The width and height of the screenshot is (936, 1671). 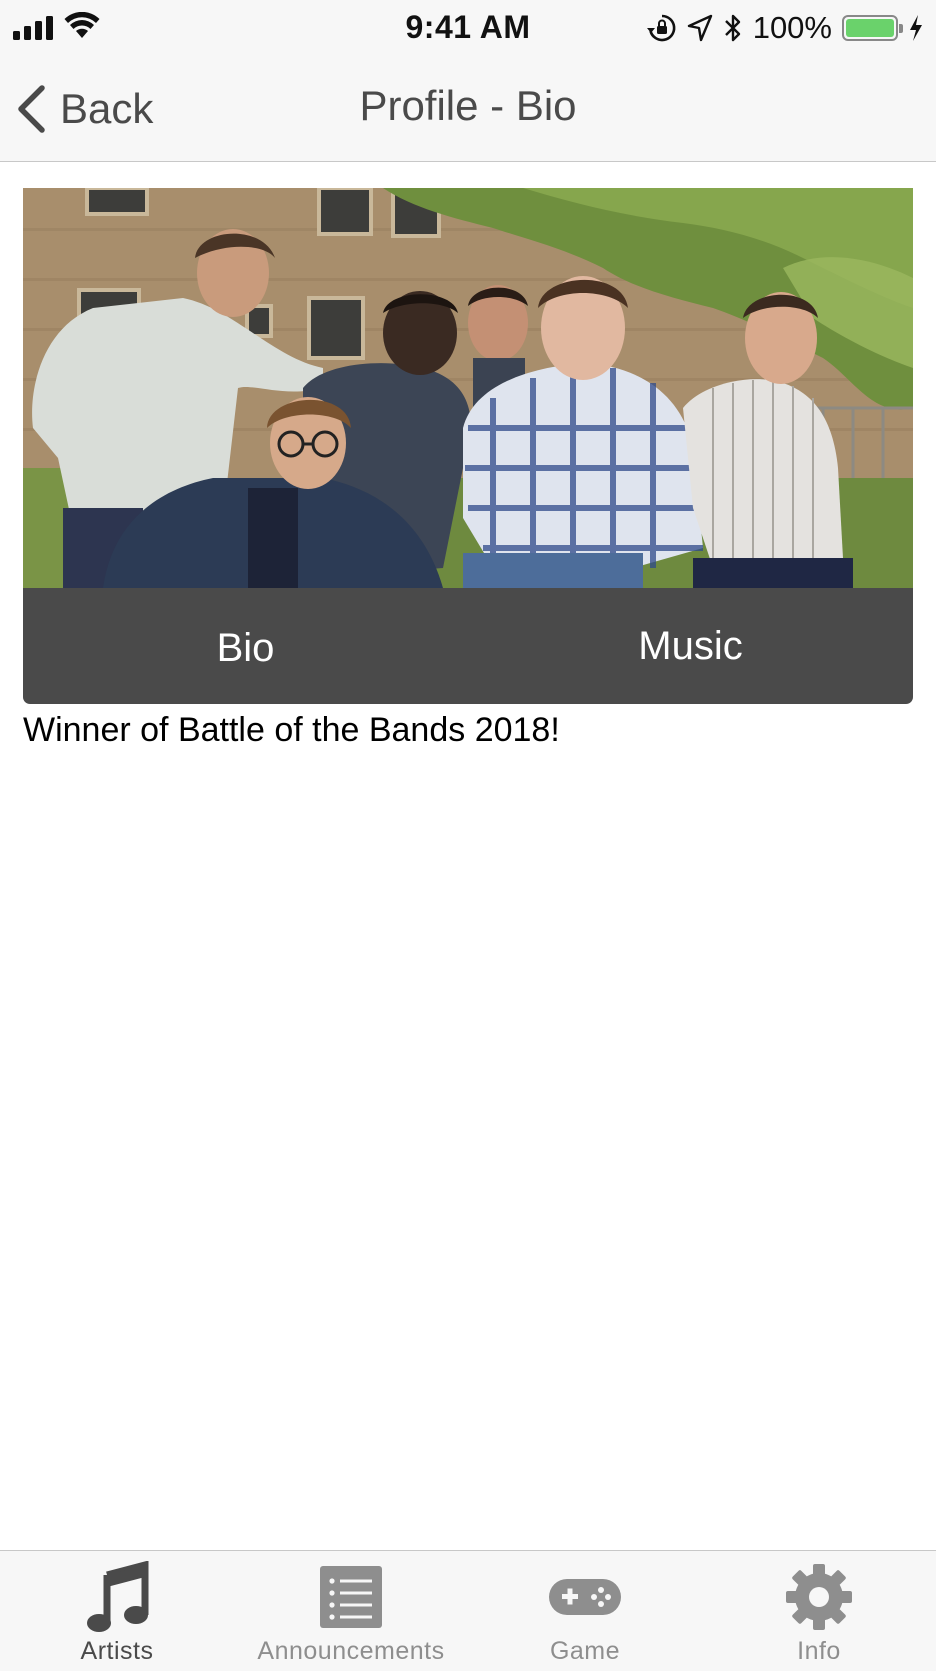 What do you see at coordinates (245, 647) in the screenshot?
I see `bio-segment-button: Bio` at bounding box center [245, 647].